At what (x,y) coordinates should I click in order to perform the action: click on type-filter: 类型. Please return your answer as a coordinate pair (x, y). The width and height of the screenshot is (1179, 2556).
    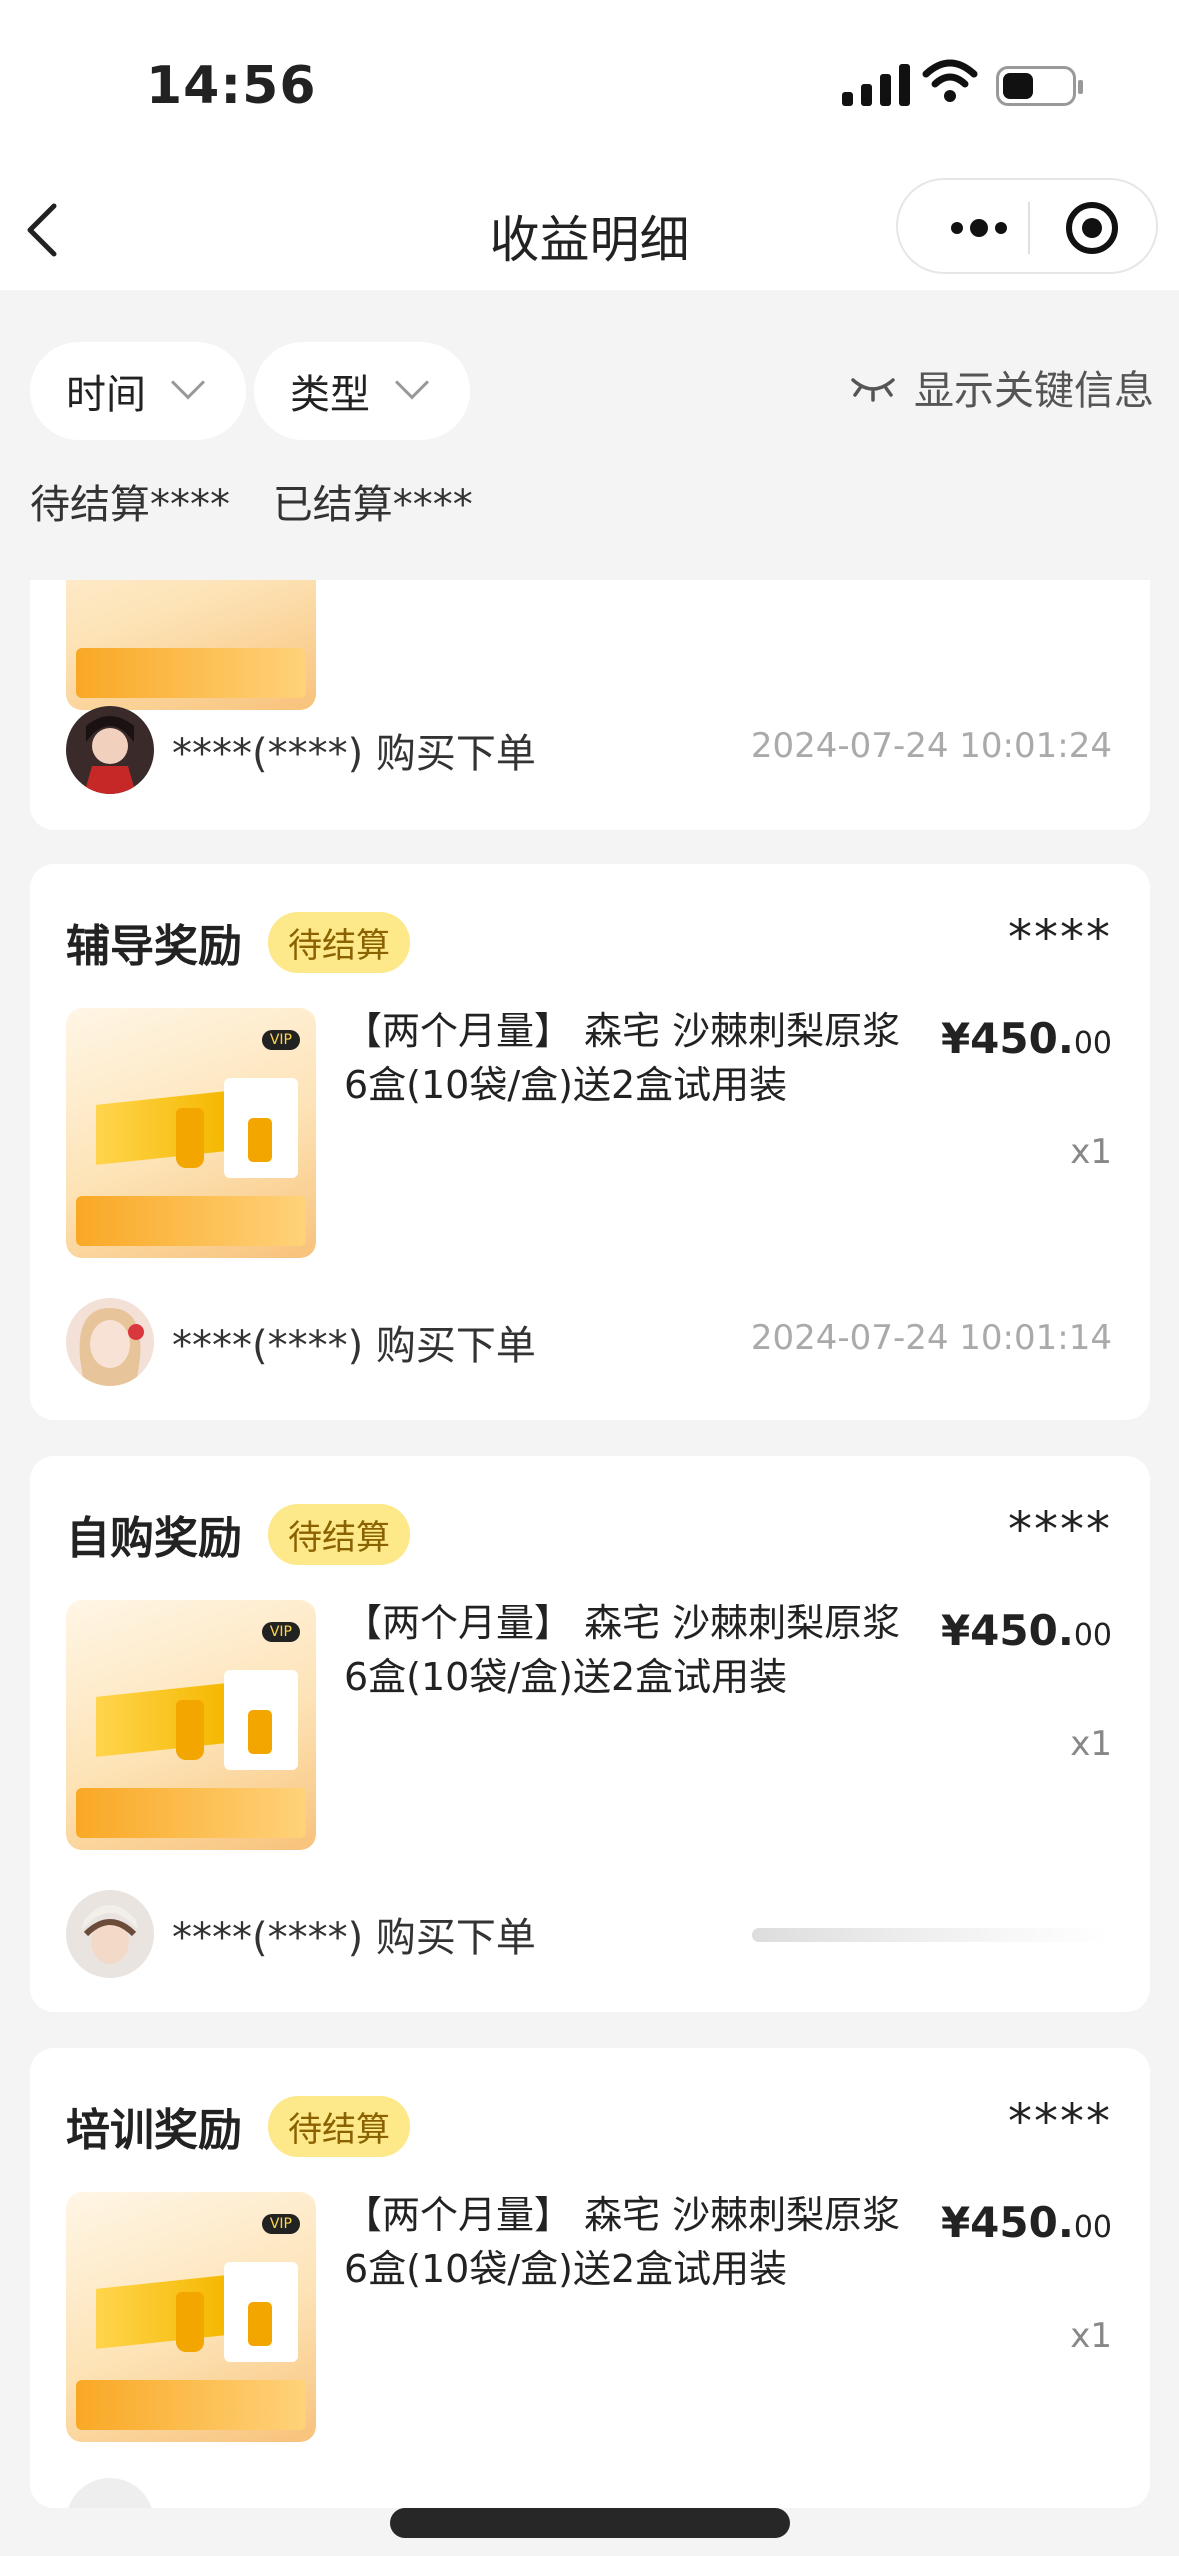
    Looking at the image, I should click on (362, 391).